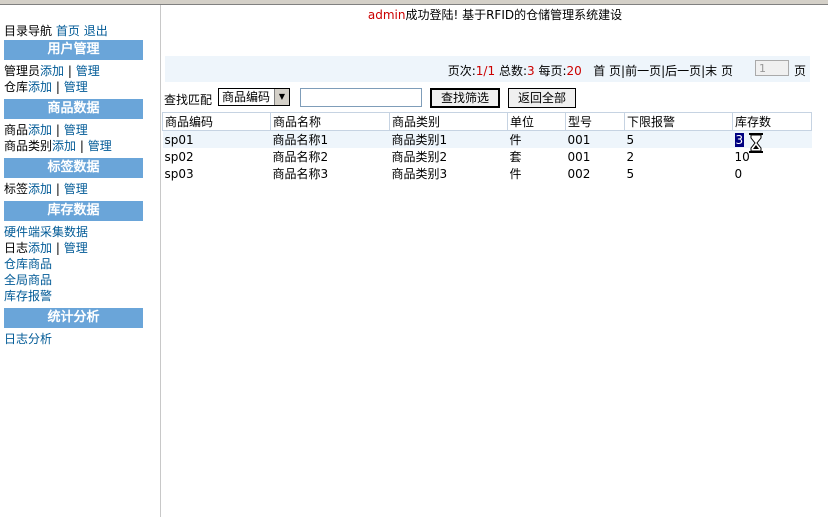 The height and width of the screenshot is (517, 828). I want to click on filter-field-select: 商品编码 ▼, so click(254, 97).